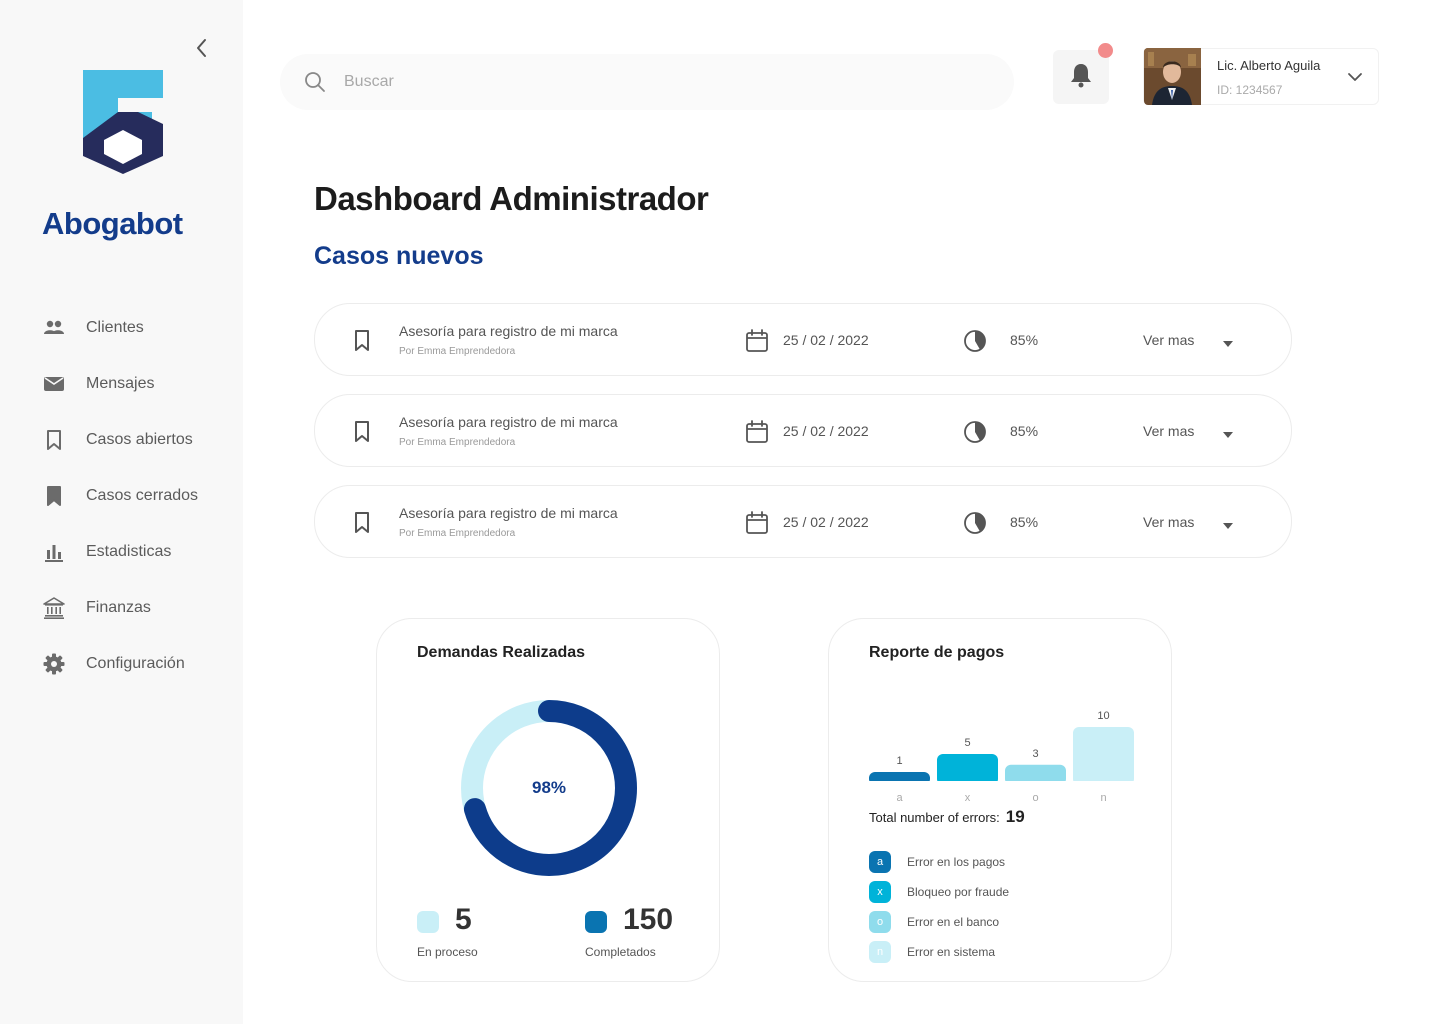 The width and height of the screenshot is (1440, 1024). I want to click on legend-badge: x, so click(880, 892).